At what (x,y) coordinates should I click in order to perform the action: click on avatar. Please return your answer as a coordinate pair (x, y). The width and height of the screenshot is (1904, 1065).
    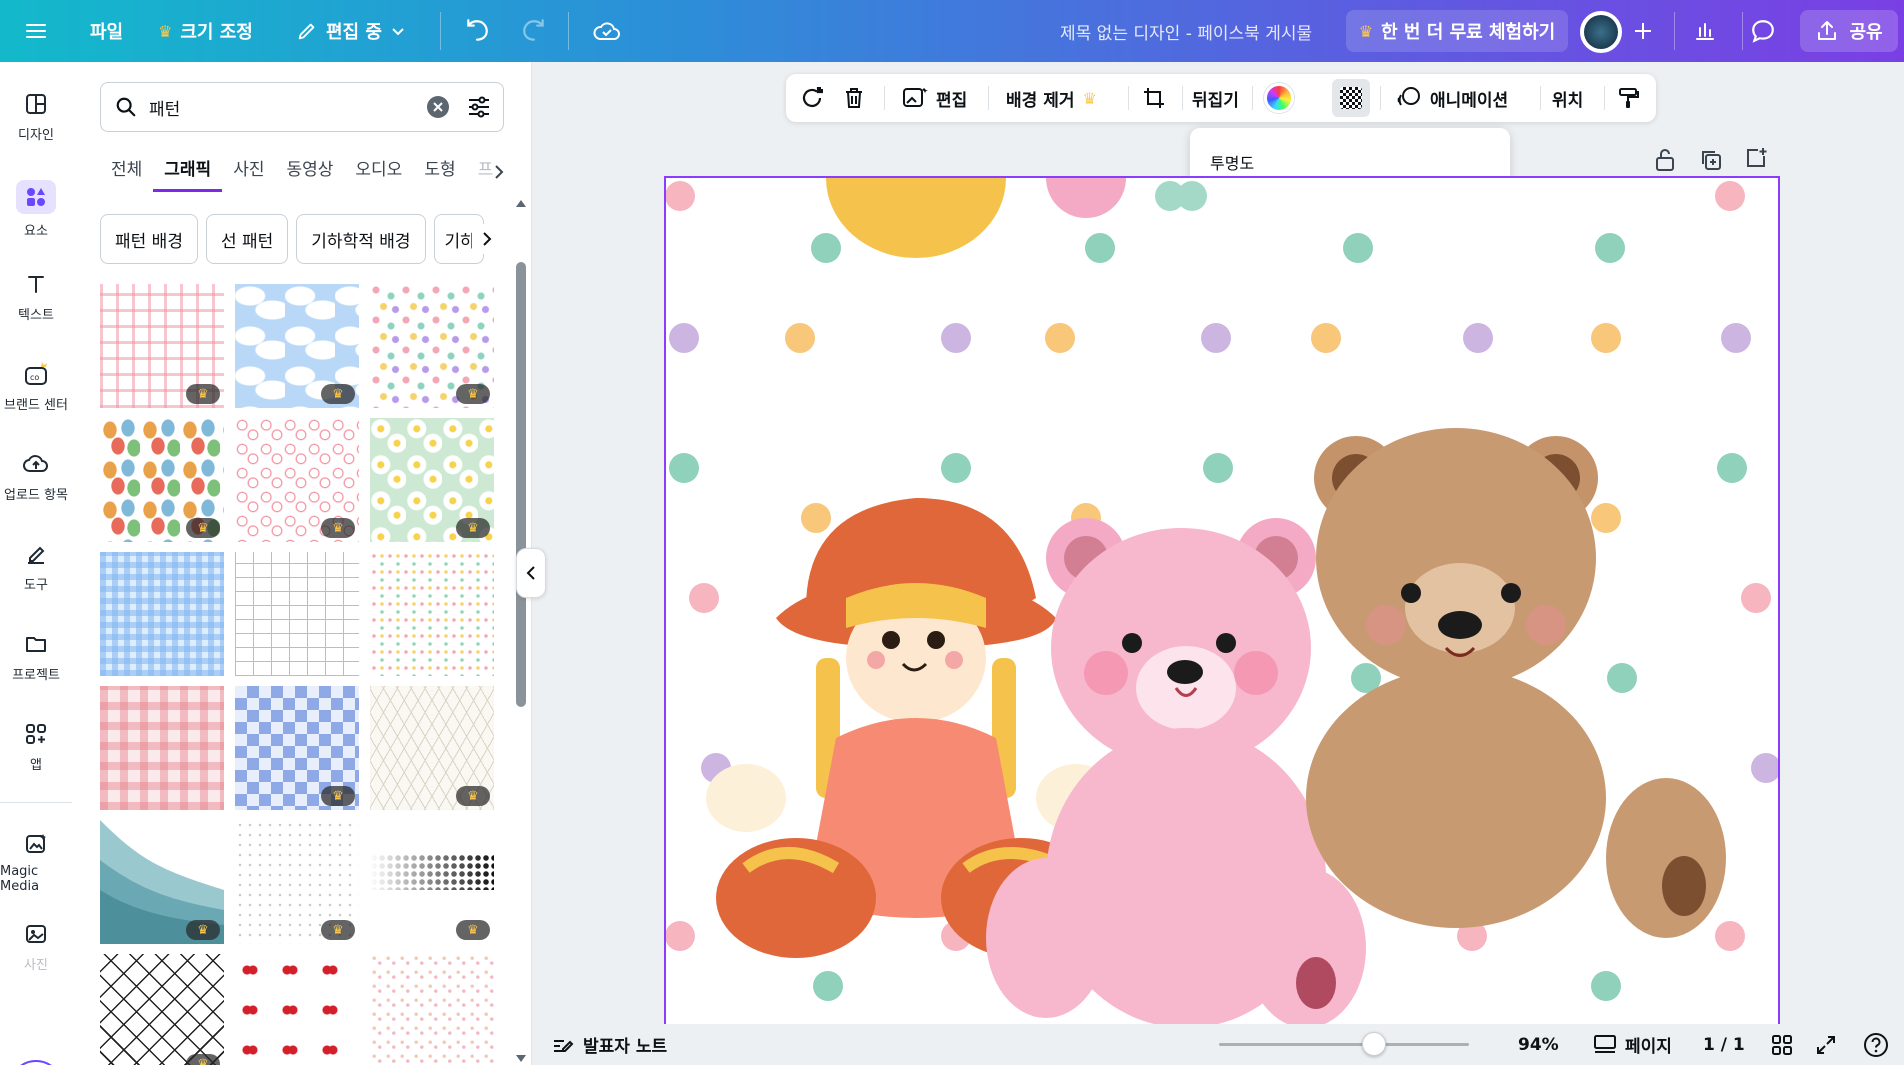
    Looking at the image, I should click on (1601, 32).